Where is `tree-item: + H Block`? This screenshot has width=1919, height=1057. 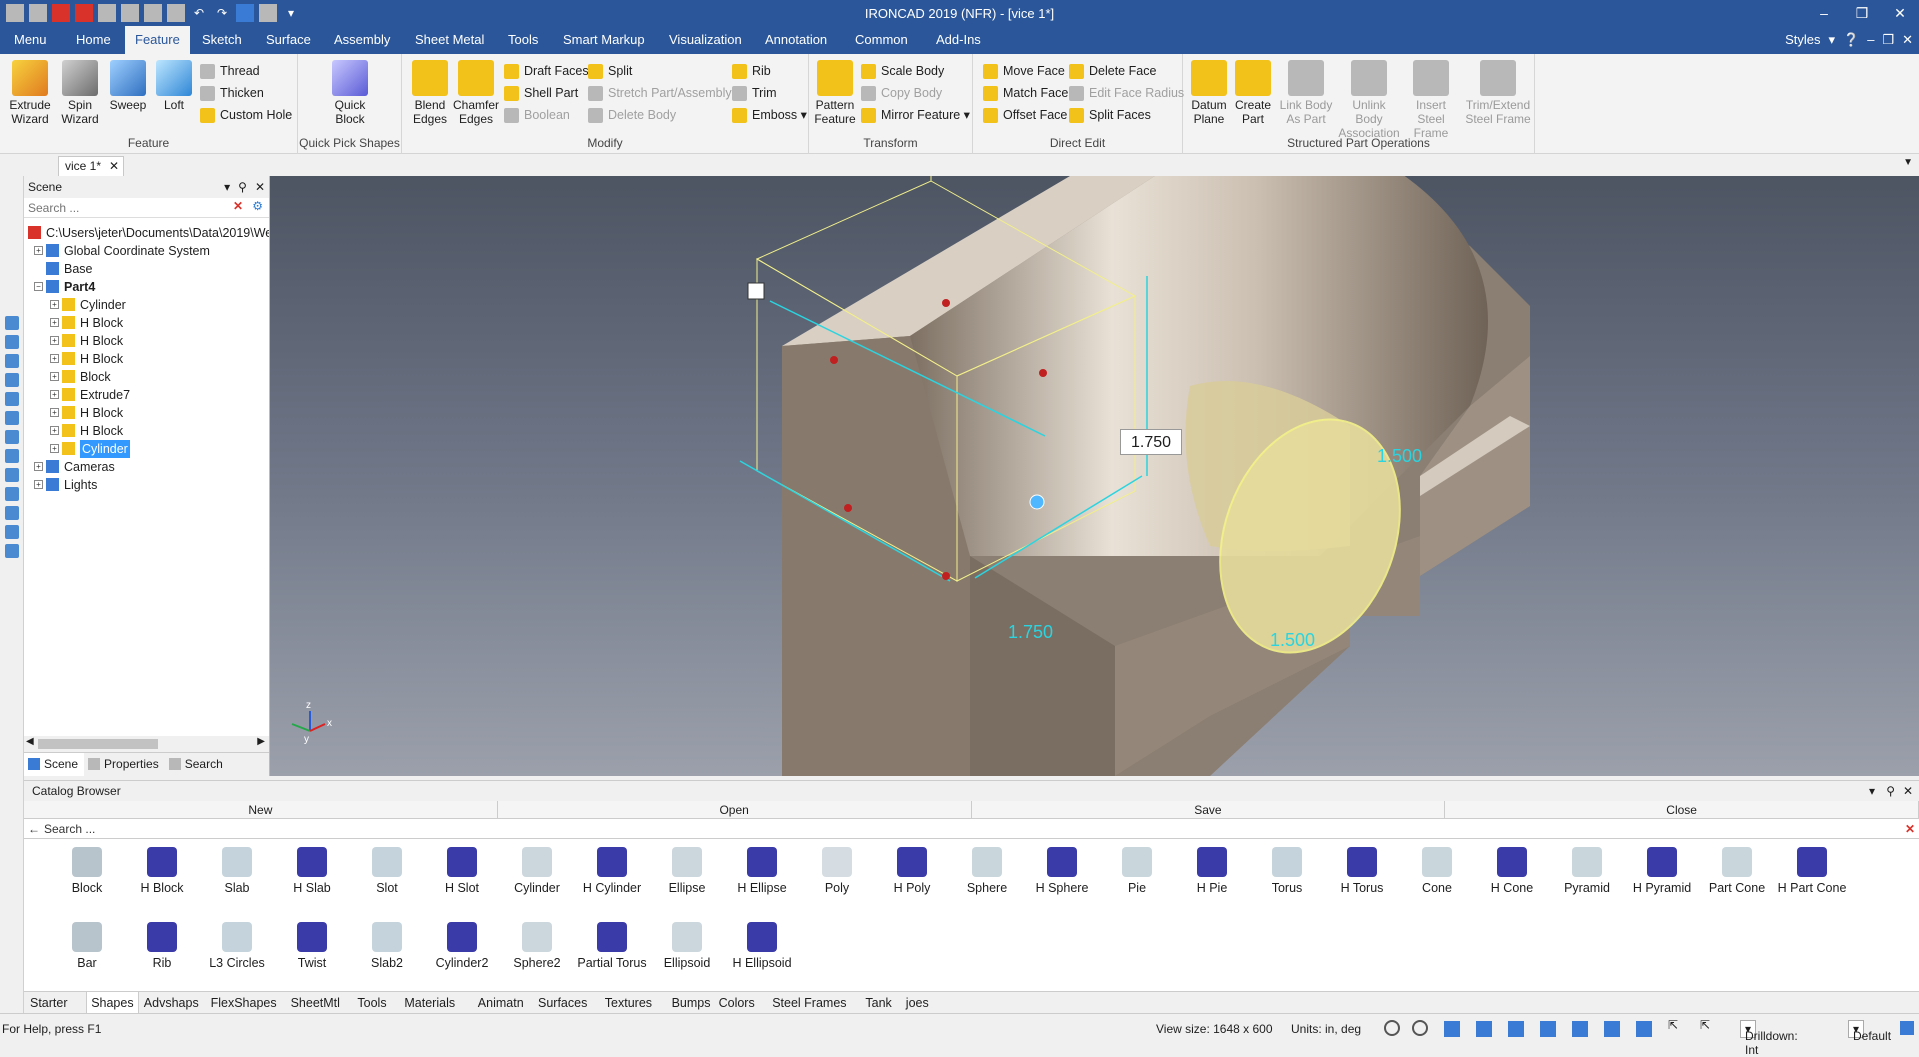 tree-item: + H Block is located at coordinates (146, 323).